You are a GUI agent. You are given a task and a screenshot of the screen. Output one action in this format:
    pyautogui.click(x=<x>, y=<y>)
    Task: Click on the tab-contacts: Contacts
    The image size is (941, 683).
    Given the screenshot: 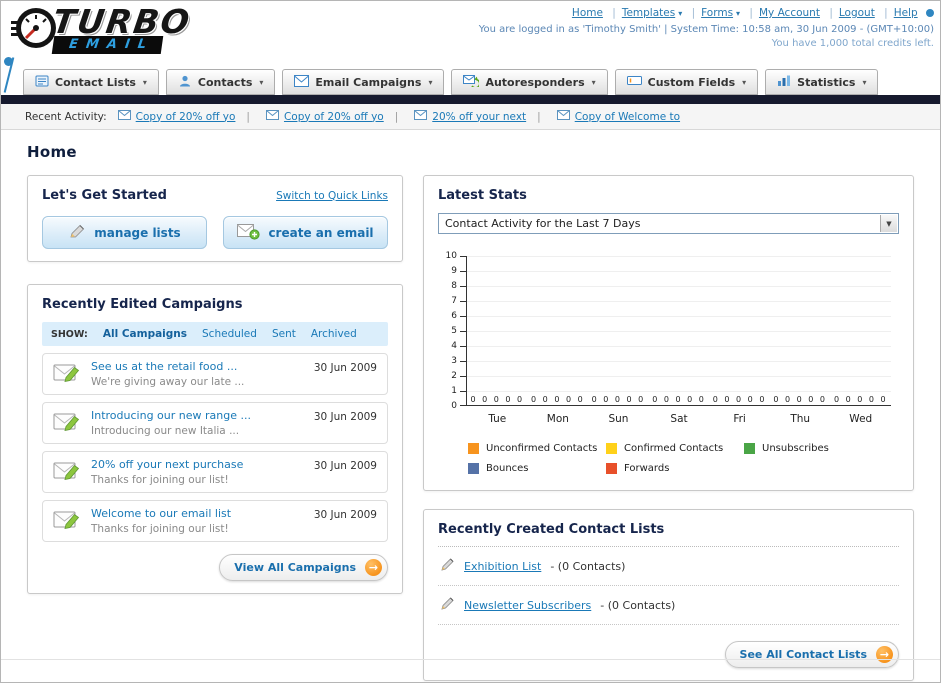 What is the action you would take?
    pyautogui.click(x=220, y=82)
    